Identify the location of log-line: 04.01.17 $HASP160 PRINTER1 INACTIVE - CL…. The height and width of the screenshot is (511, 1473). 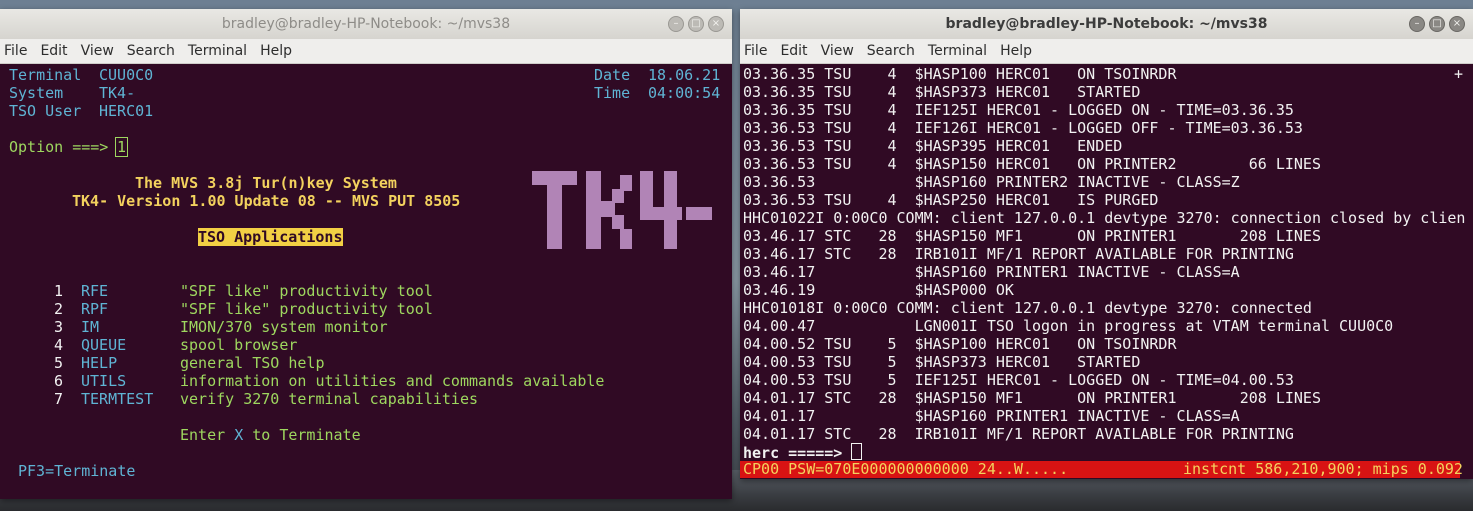
(991, 416).